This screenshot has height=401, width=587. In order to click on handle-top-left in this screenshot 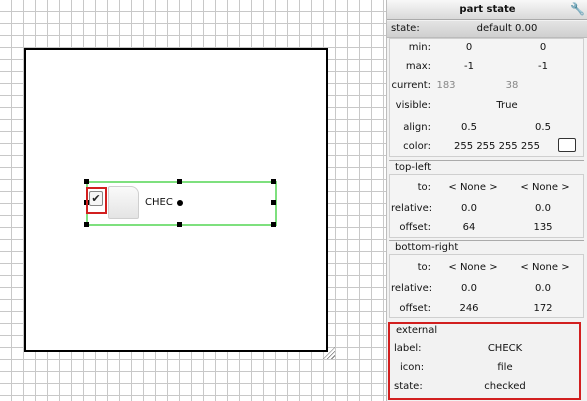, I will do `click(86, 181)`.